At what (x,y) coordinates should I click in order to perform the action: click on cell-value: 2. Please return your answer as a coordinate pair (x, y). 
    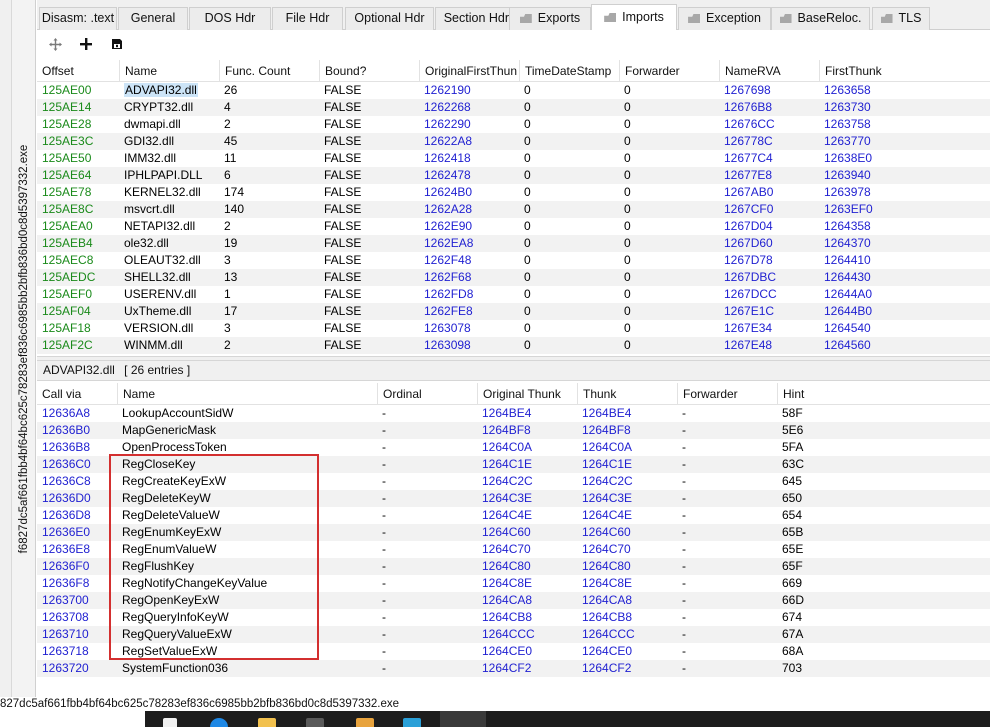
    Looking at the image, I should click on (227, 345).